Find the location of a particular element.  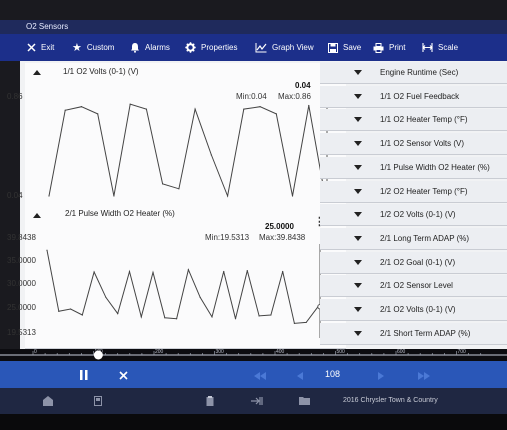

step-back-icon is located at coordinates (300, 376).